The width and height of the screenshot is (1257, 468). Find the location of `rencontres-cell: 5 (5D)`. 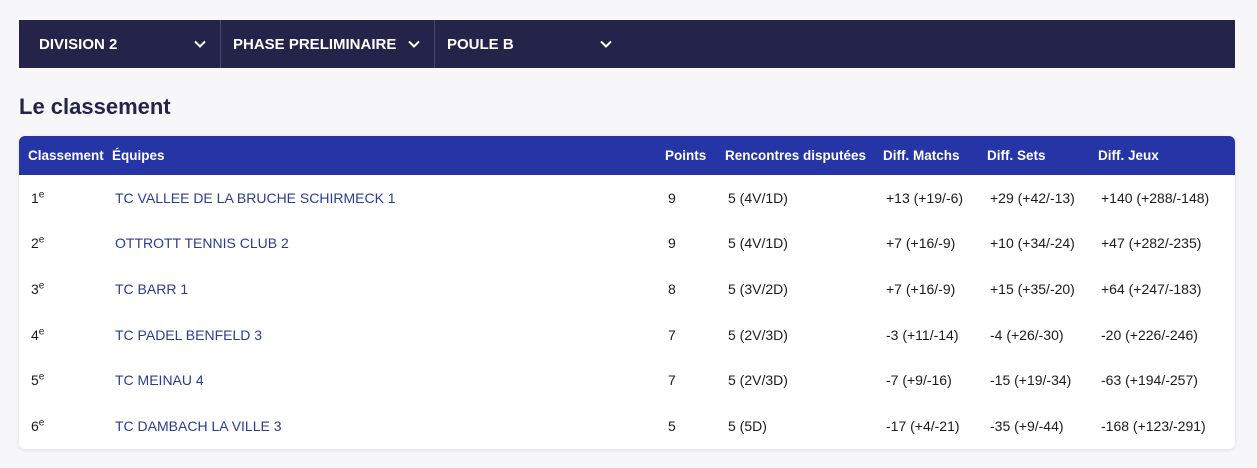

rencontres-cell: 5 (5D) is located at coordinates (747, 425).